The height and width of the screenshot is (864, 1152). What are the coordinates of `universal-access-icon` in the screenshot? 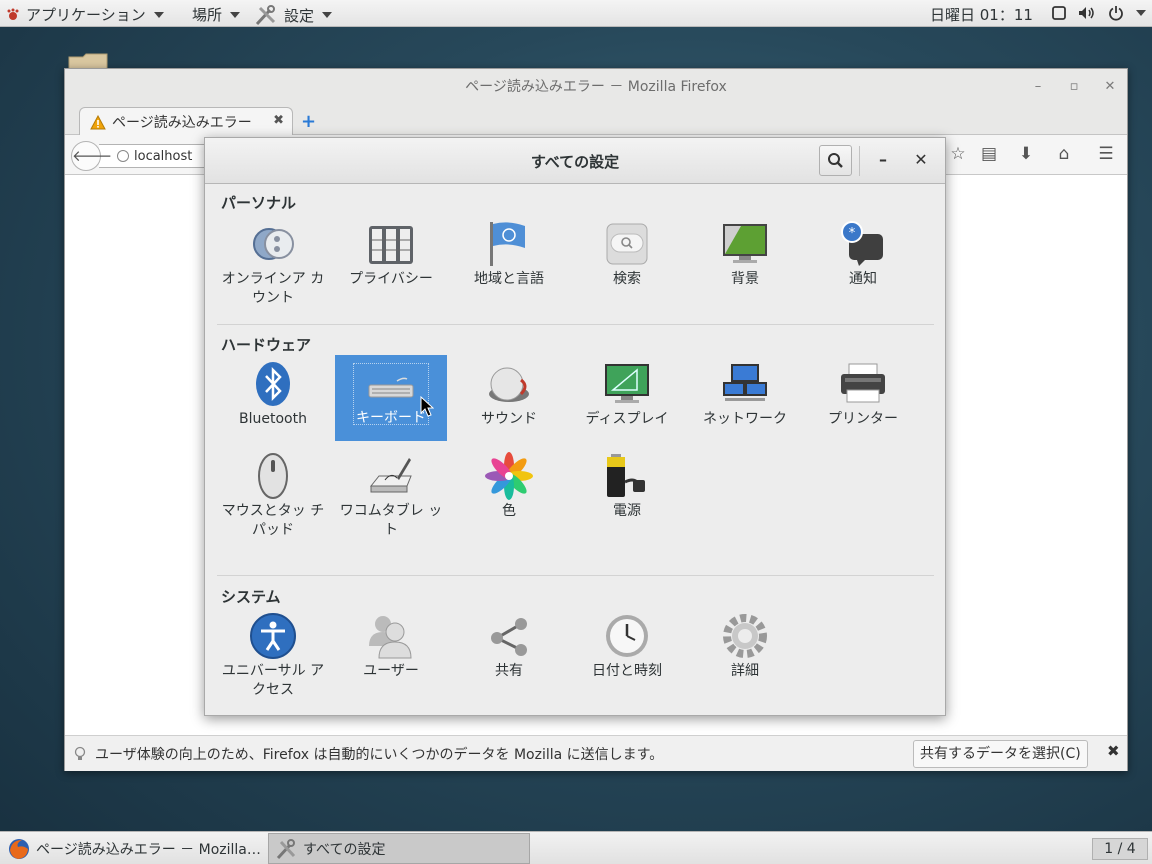 It's located at (273, 636).